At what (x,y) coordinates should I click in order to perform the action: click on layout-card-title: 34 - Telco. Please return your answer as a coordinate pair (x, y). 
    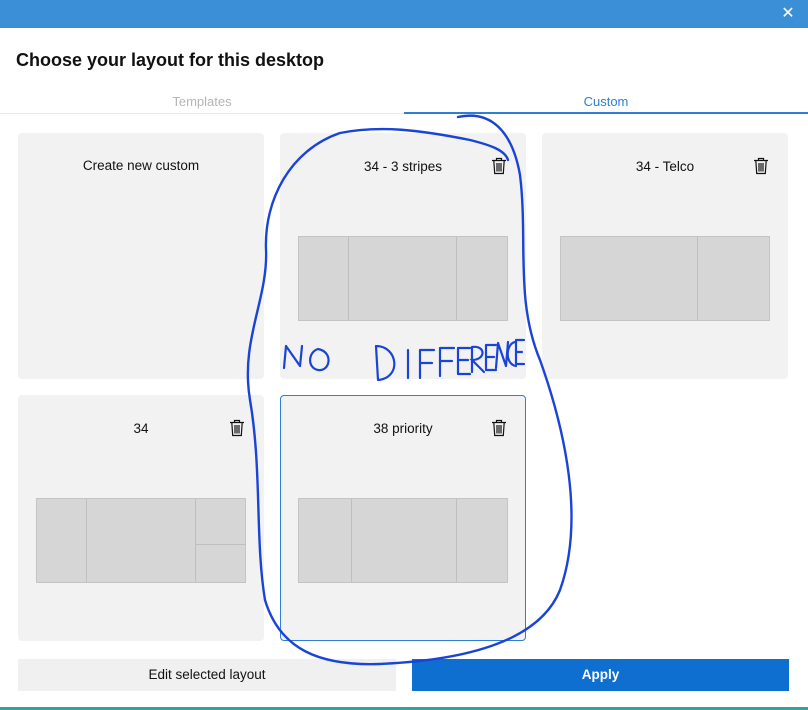
    Looking at the image, I should click on (665, 166).